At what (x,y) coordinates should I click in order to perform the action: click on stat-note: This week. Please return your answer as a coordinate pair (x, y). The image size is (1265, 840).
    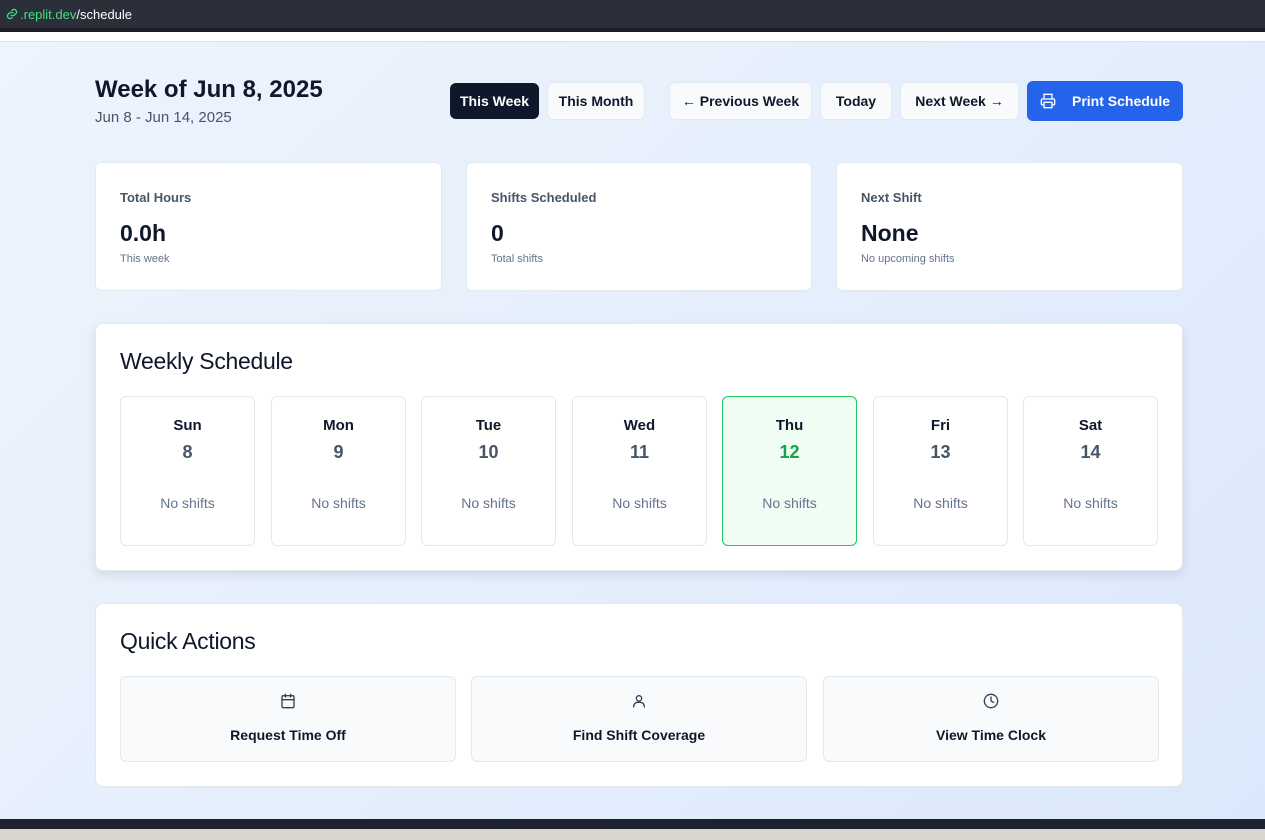
    Looking at the image, I should click on (145, 259).